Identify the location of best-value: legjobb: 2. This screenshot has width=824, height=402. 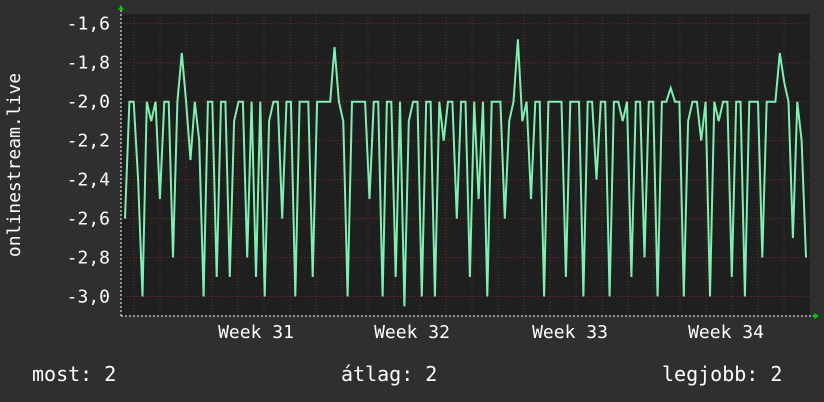
(722, 374).